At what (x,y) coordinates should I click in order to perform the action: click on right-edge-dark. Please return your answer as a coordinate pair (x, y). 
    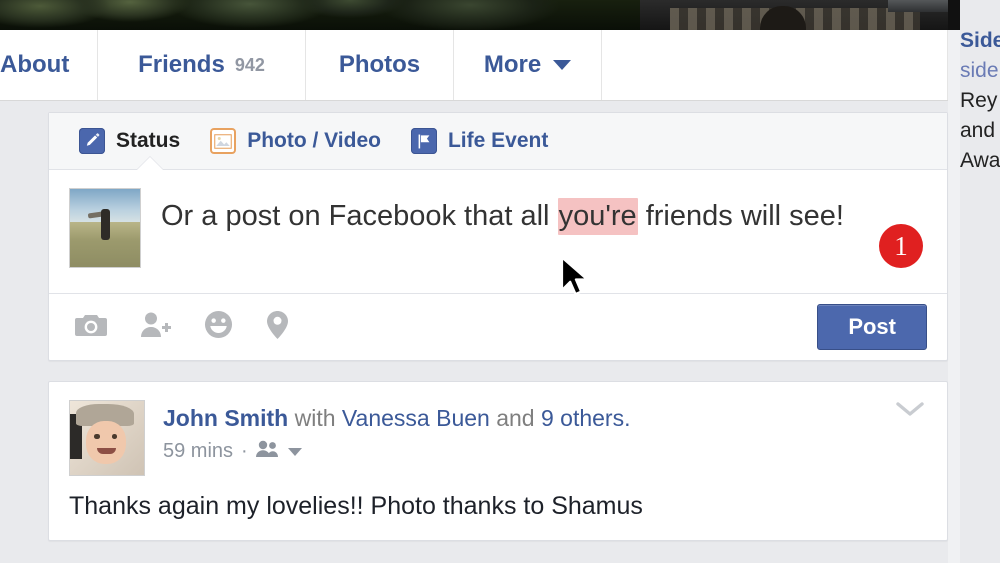
    Looking at the image, I should click on (954, 15).